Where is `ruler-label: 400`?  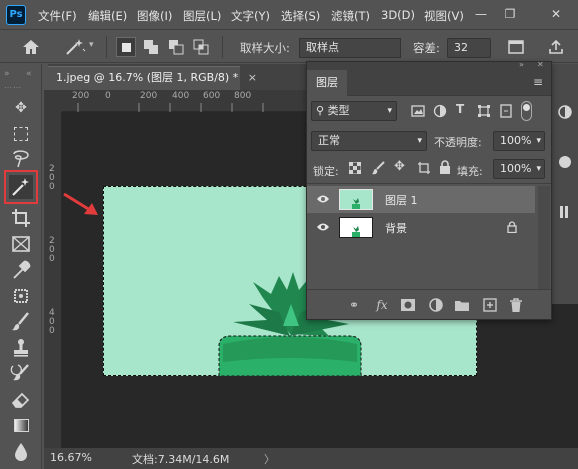 ruler-label: 400 is located at coordinates (181, 96).